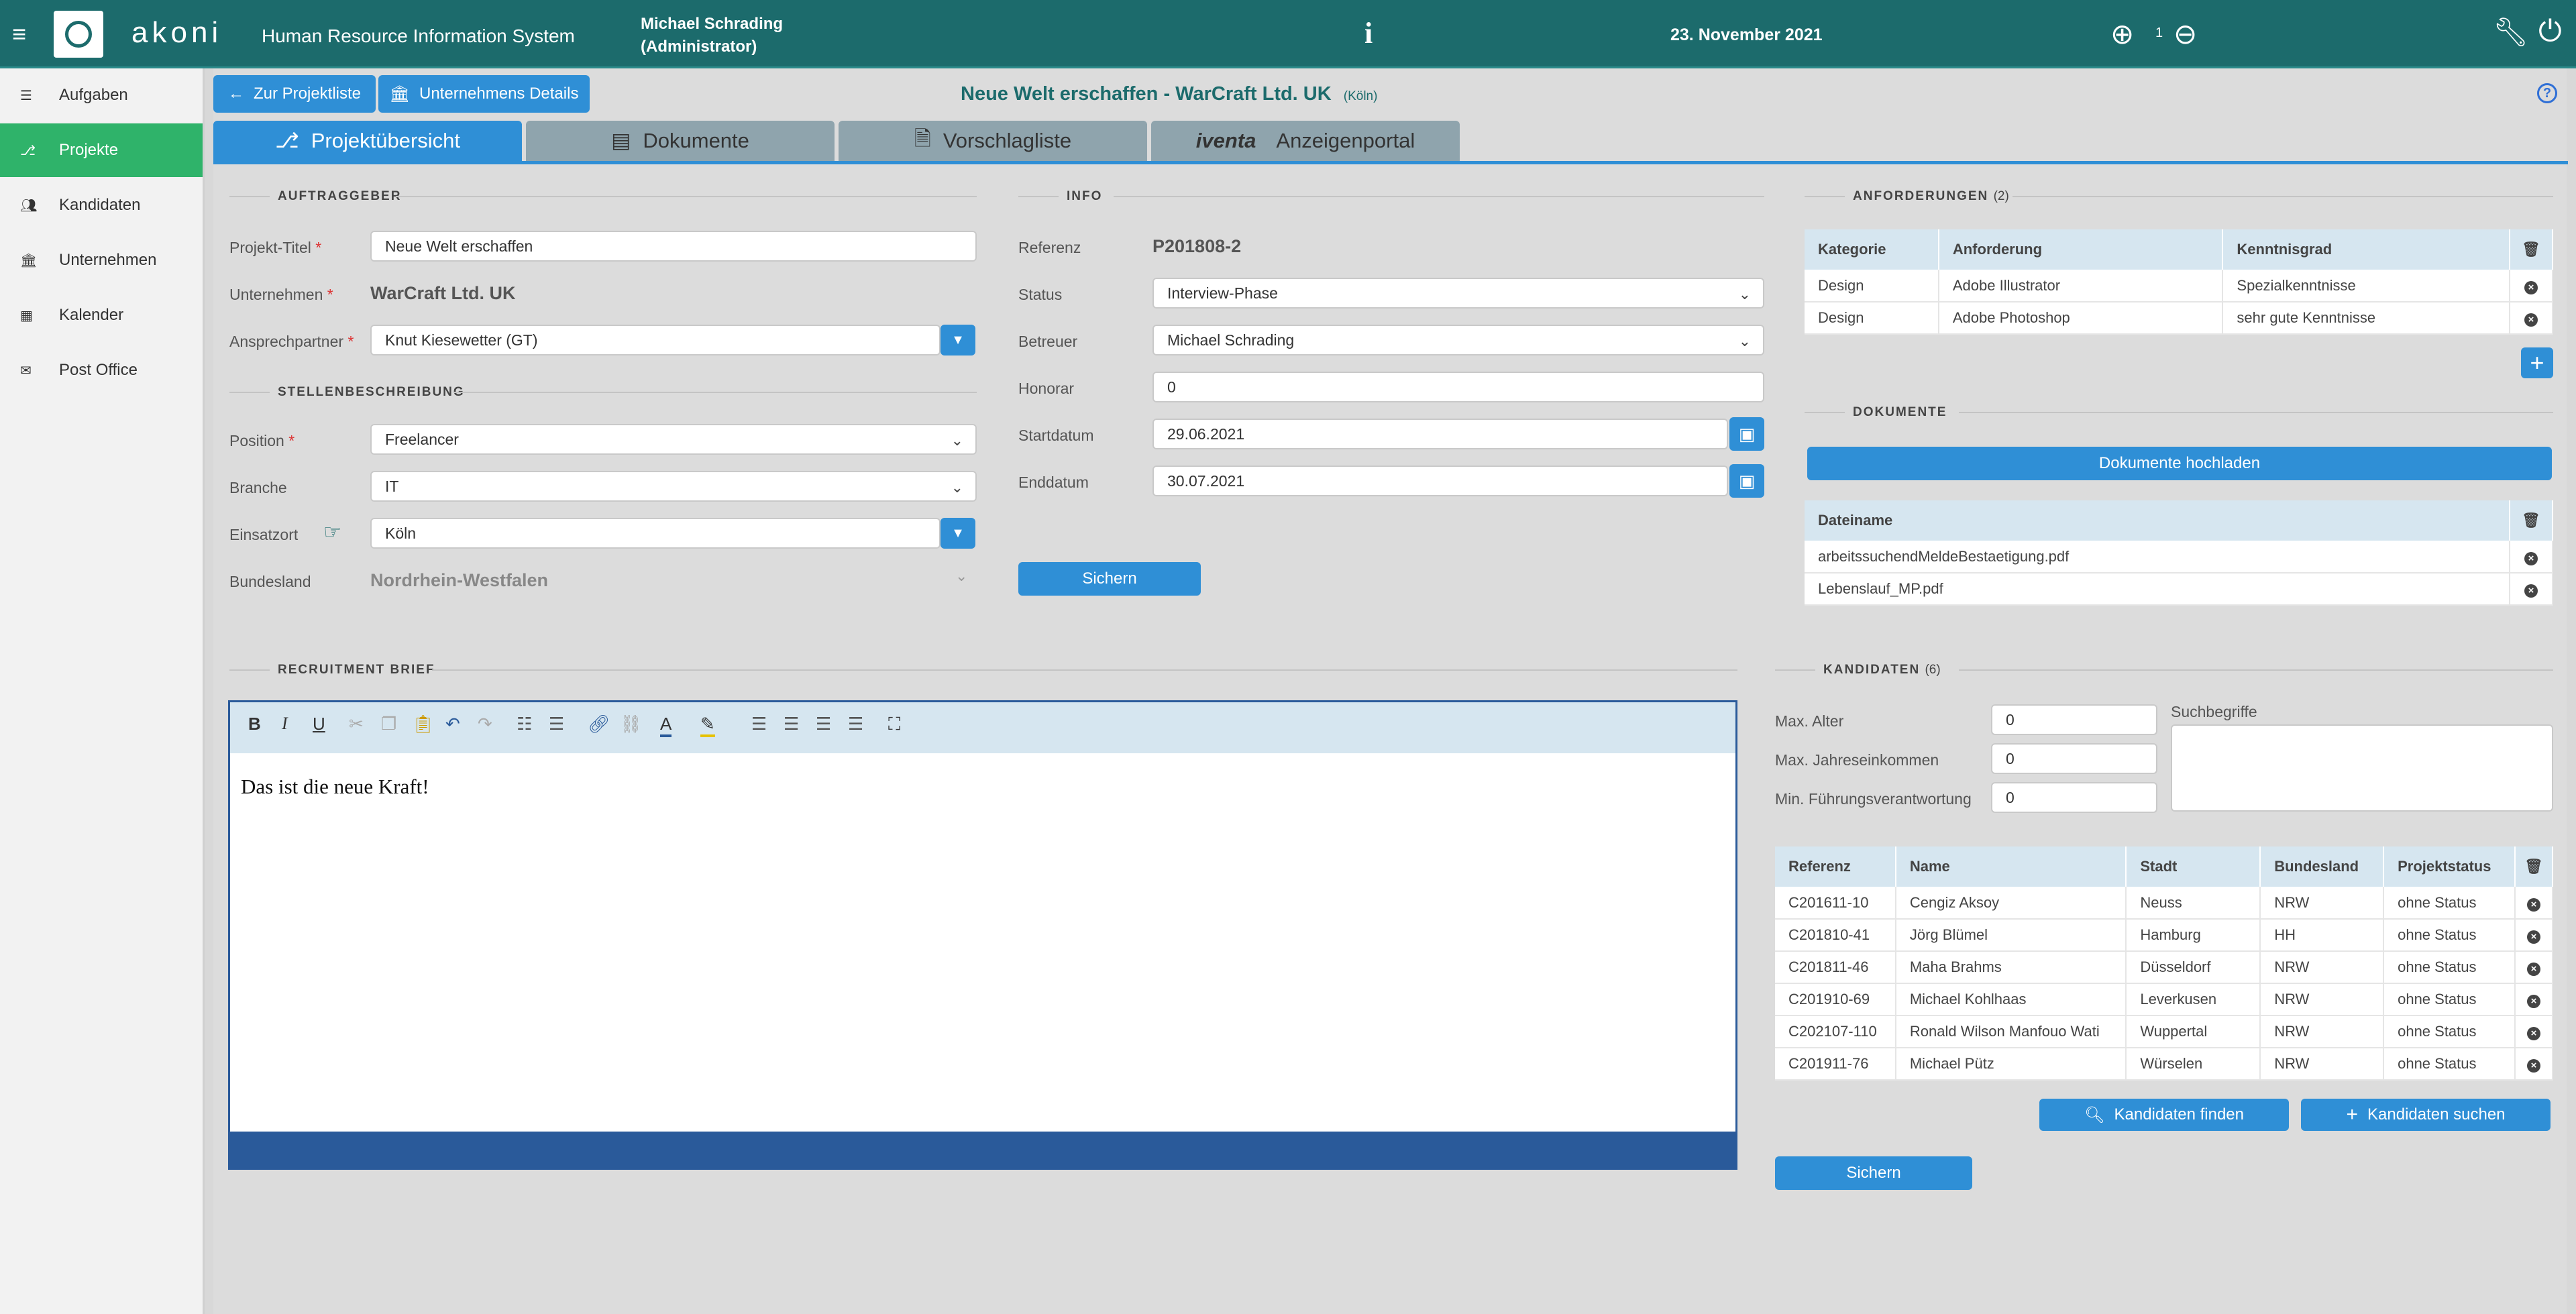  I want to click on link-icon: 🔗︎, so click(599, 724).